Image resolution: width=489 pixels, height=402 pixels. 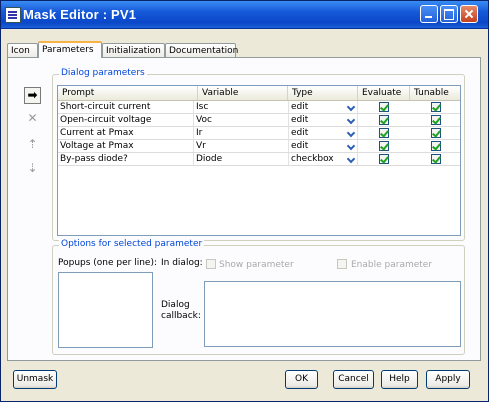 I want to click on tab-documentation: Documentation, so click(x=201, y=50).